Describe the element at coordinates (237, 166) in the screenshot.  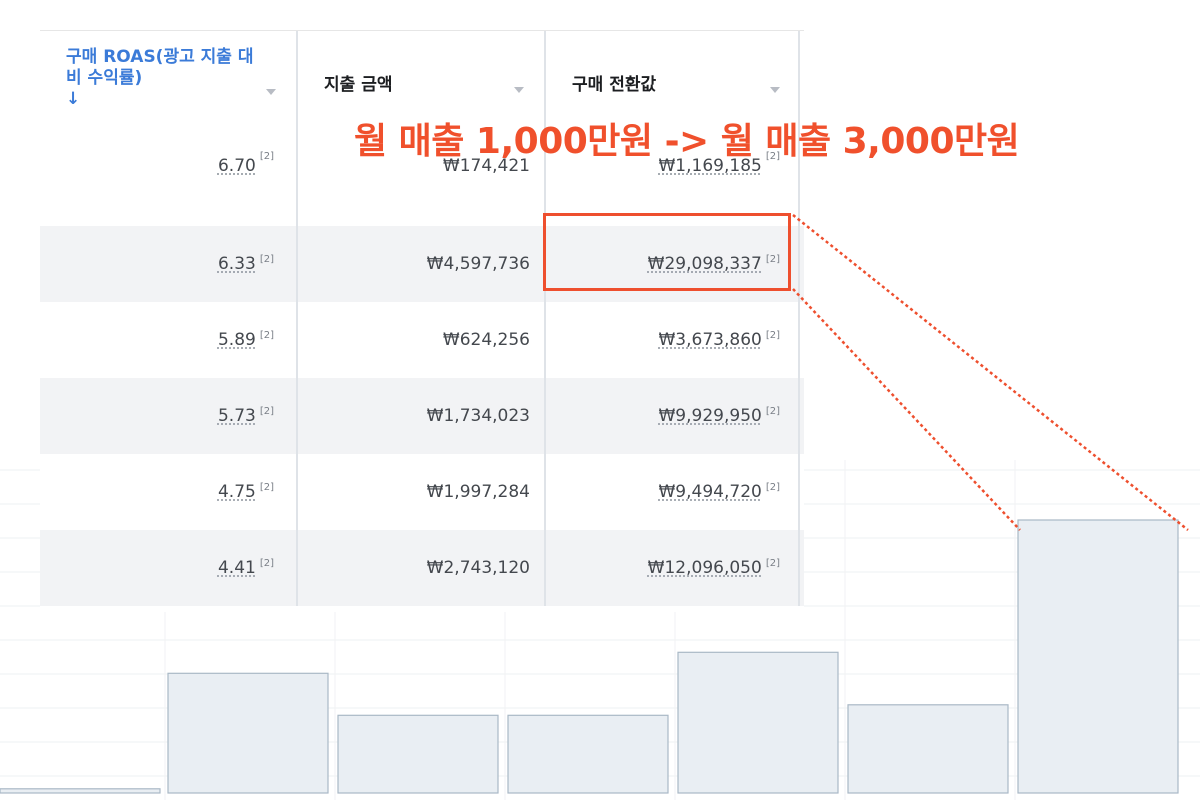
I see `roas-value: 6.70` at that location.